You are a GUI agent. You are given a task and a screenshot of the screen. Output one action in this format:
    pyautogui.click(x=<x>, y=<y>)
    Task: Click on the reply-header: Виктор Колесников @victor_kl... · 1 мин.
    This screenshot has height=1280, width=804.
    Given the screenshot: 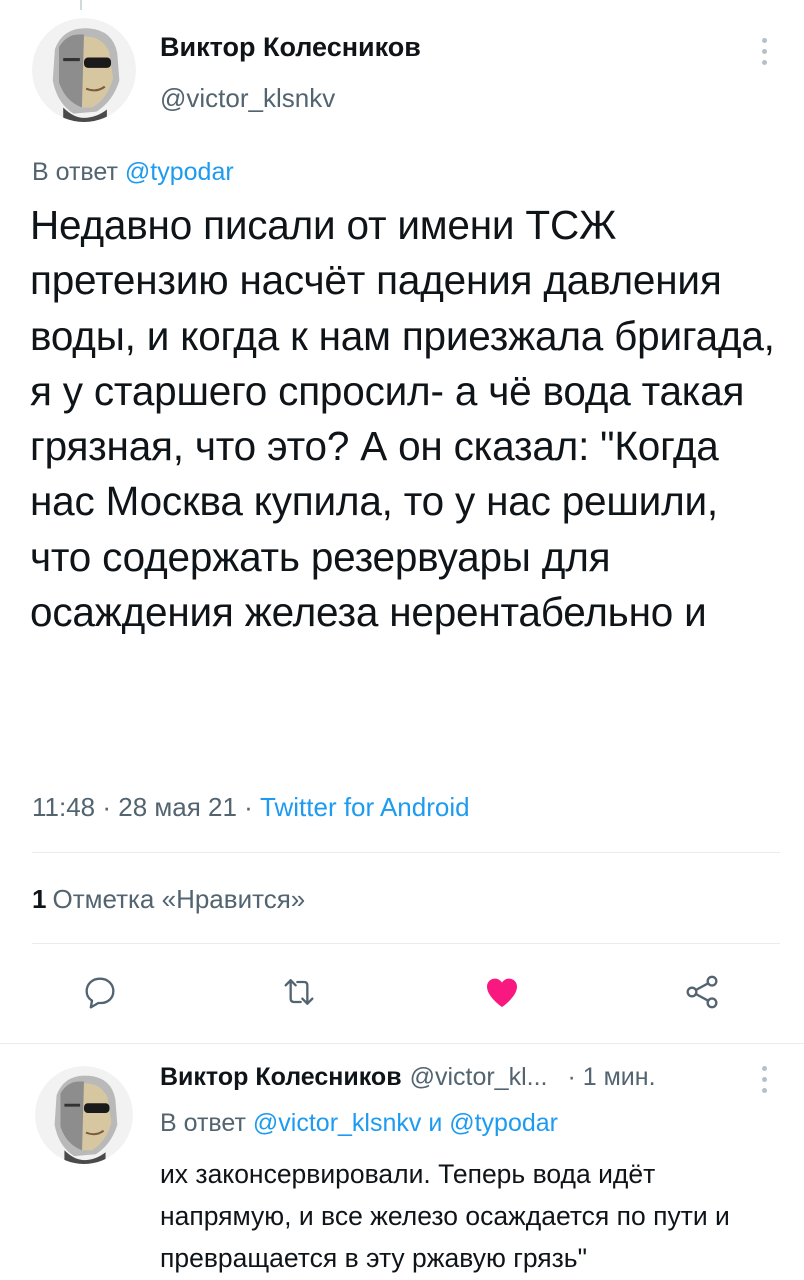 What is the action you would take?
    pyautogui.click(x=408, y=1077)
    